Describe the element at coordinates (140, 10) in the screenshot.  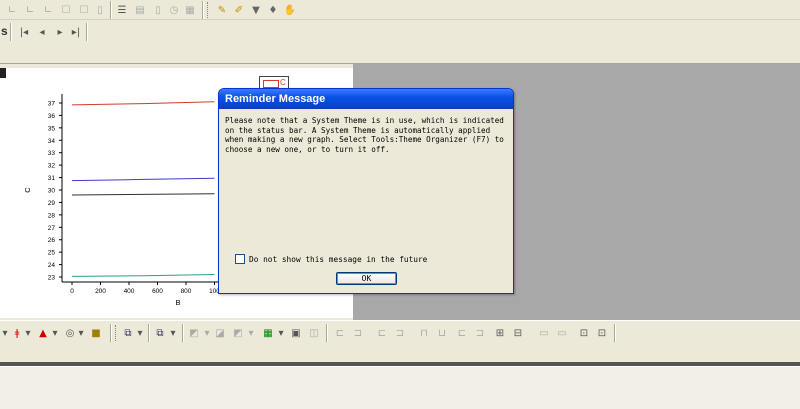
I see `table-icon: ▤` at that location.